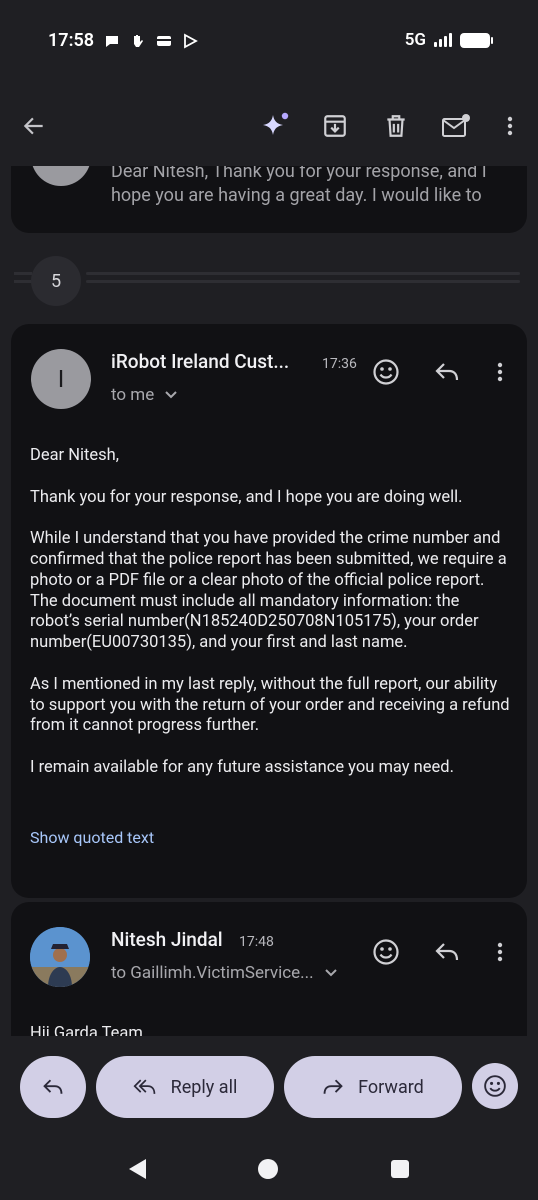 Image resolution: width=538 pixels, height=1200 pixels. Describe the element at coordinates (391, 1087) in the screenshot. I see `forward-label: Forward` at that location.